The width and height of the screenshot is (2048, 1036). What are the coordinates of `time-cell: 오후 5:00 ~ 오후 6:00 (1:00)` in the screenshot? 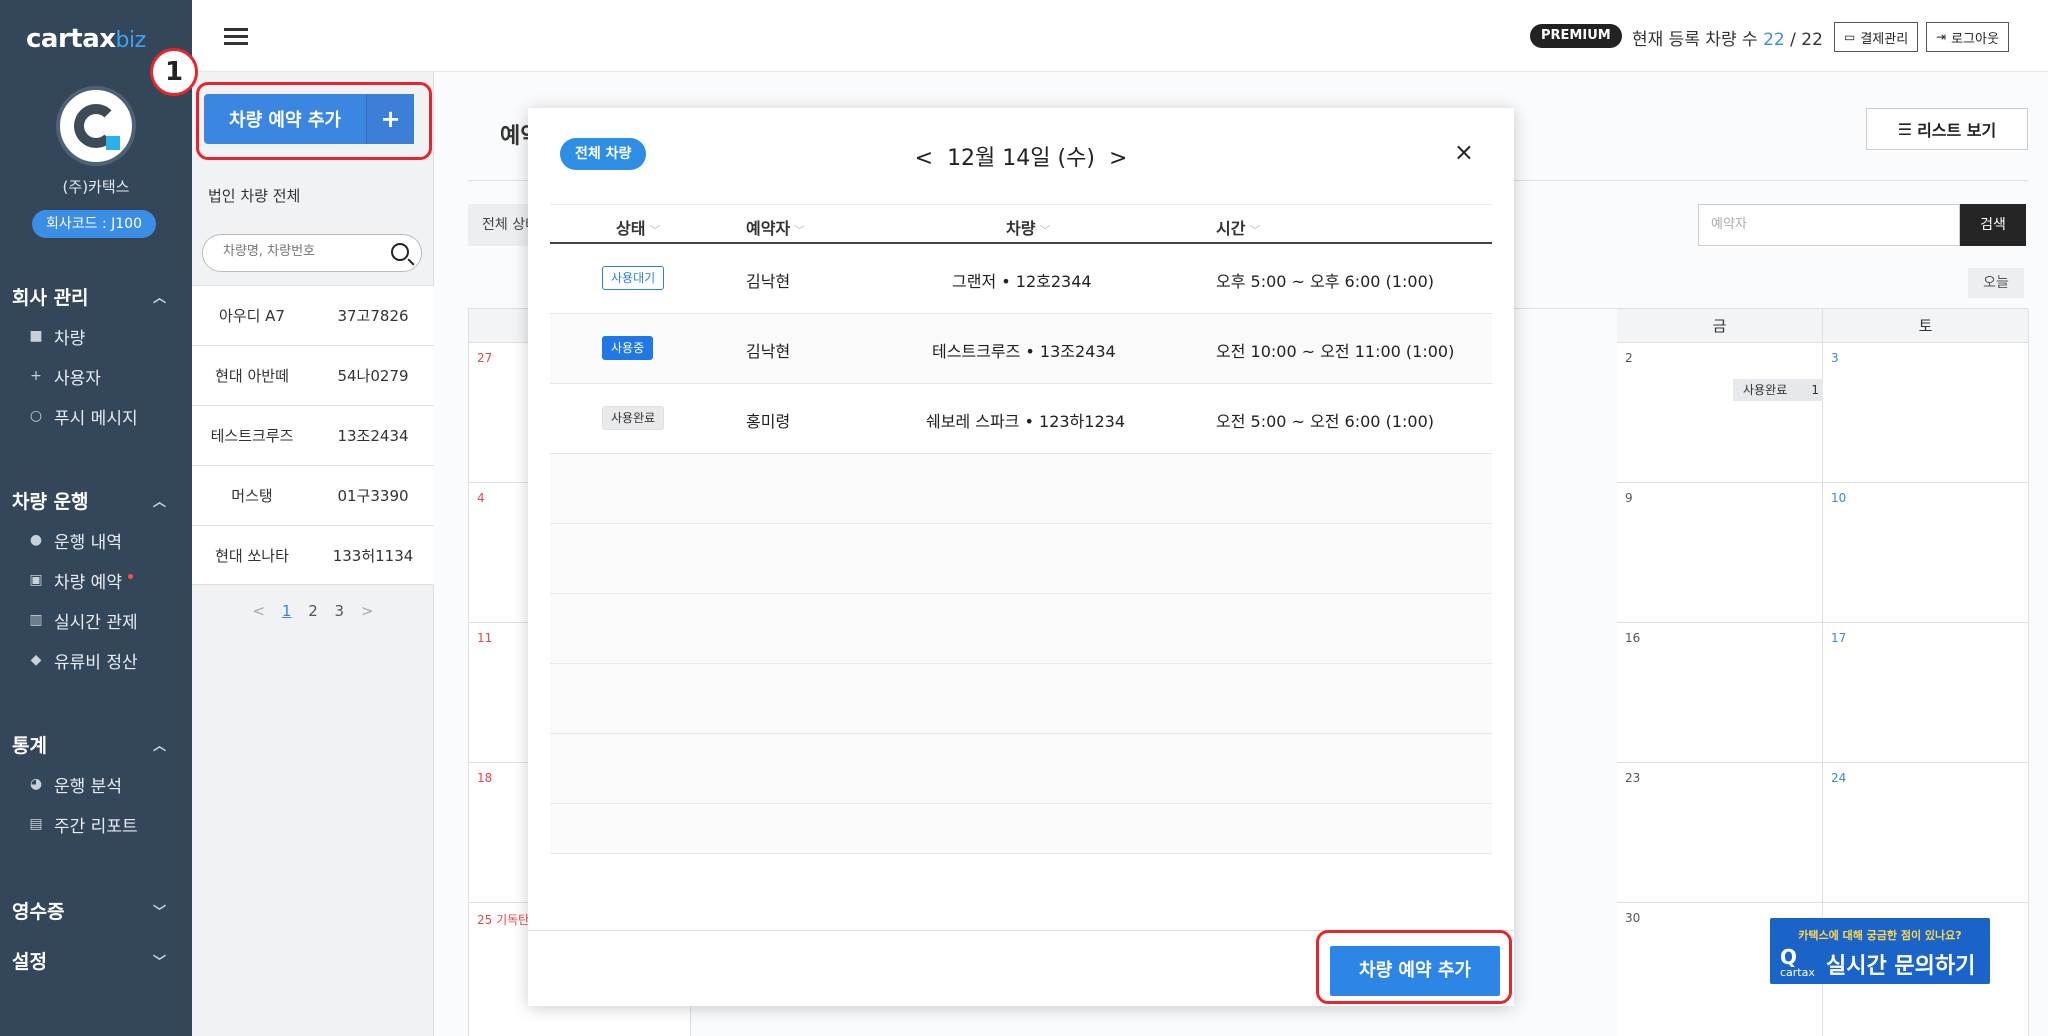 It's located at (1325, 281).